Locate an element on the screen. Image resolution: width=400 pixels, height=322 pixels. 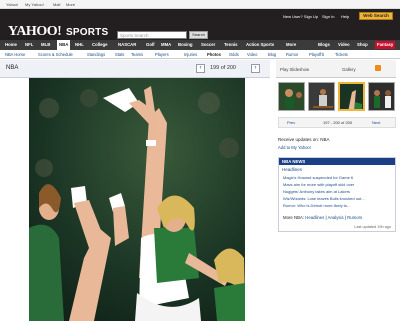
yahoo-logo: YAHOO! is located at coordinates (35, 32).